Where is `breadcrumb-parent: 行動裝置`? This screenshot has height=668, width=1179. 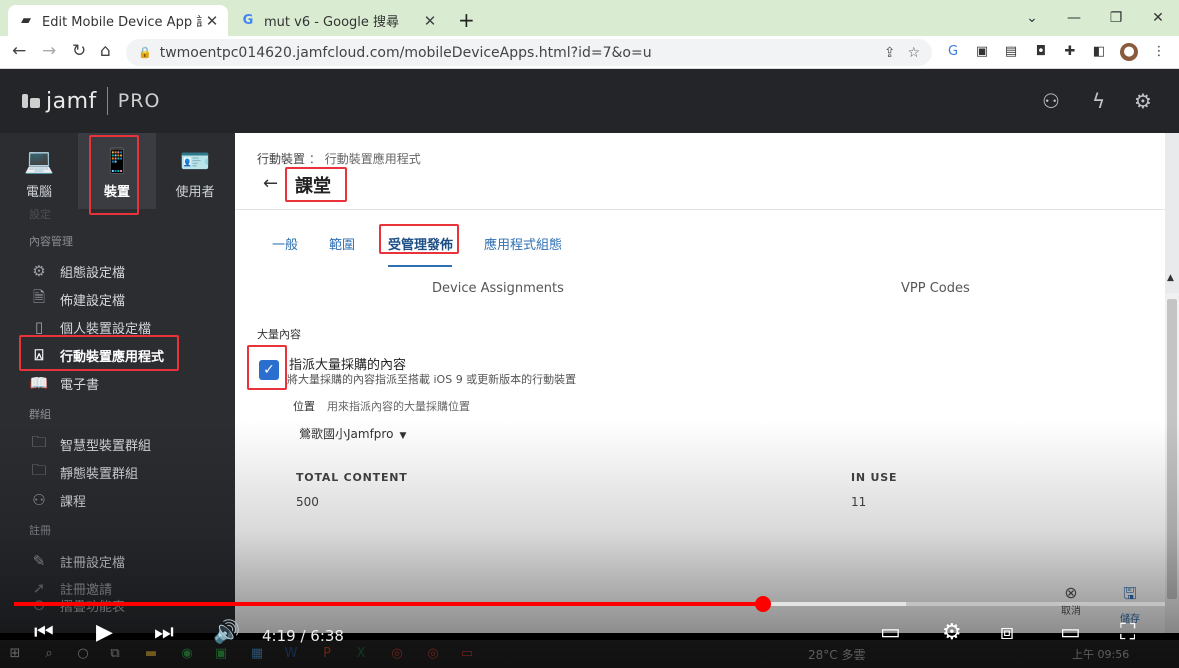 breadcrumb-parent: 行動裝置 is located at coordinates (281, 159).